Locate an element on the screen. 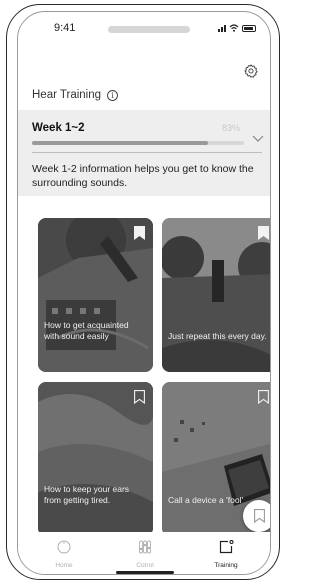 Image resolution: width=320 pixels, height=585 pixels. page-title: Hear Training is located at coordinates (67, 95).